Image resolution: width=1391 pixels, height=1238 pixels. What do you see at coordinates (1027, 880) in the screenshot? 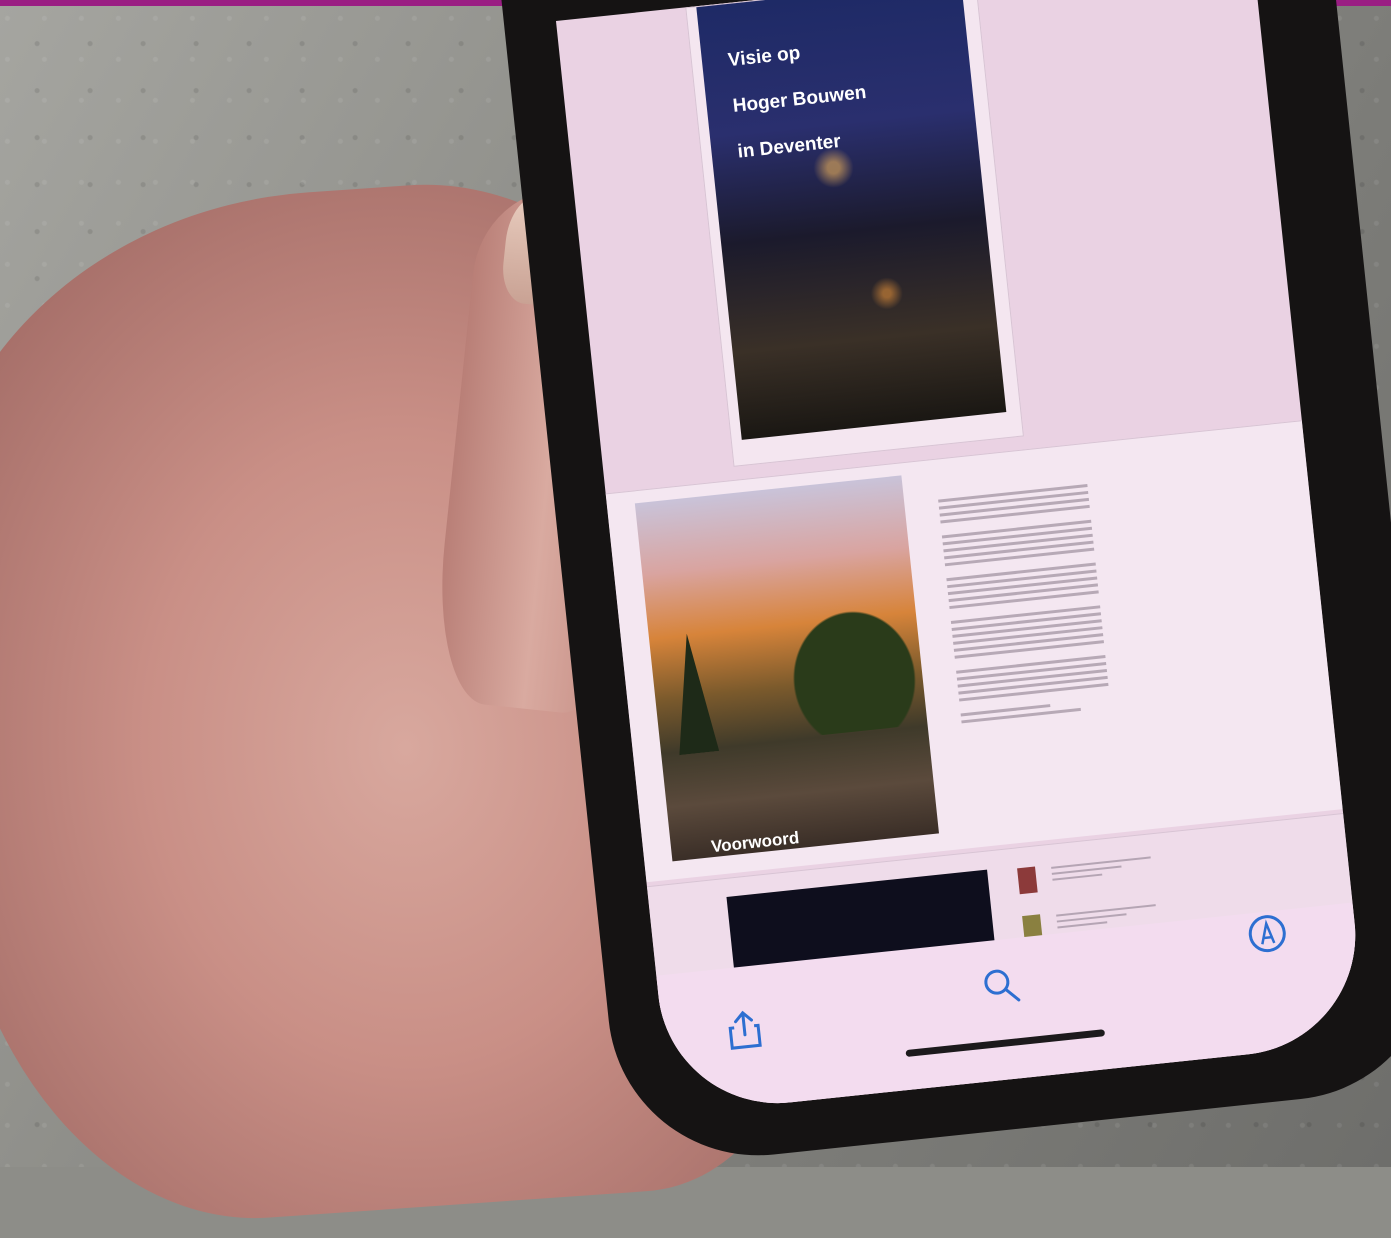
I see `toc-thumbnail` at bounding box center [1027, 880].